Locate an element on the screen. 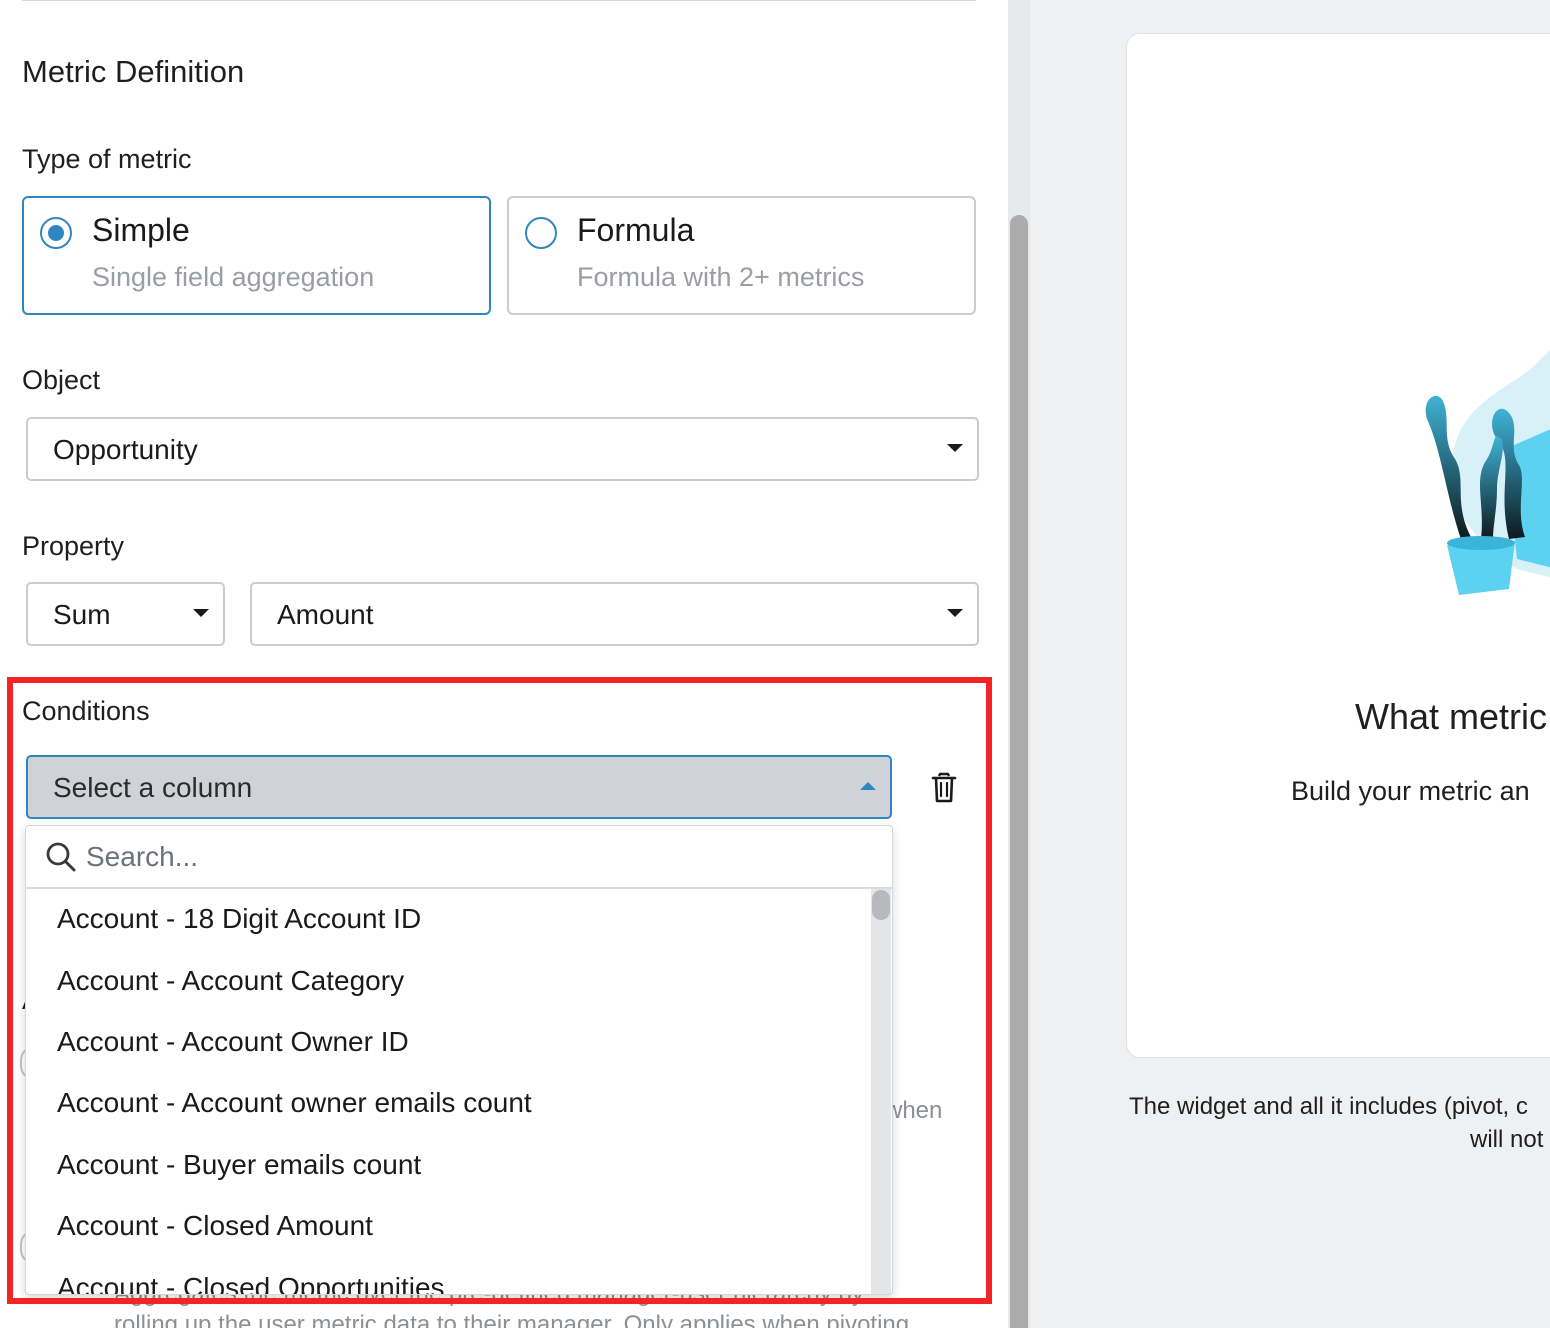 This screenshot has height=1328, width=1550. radio-checked-icon is located at coordinates (56, 233).